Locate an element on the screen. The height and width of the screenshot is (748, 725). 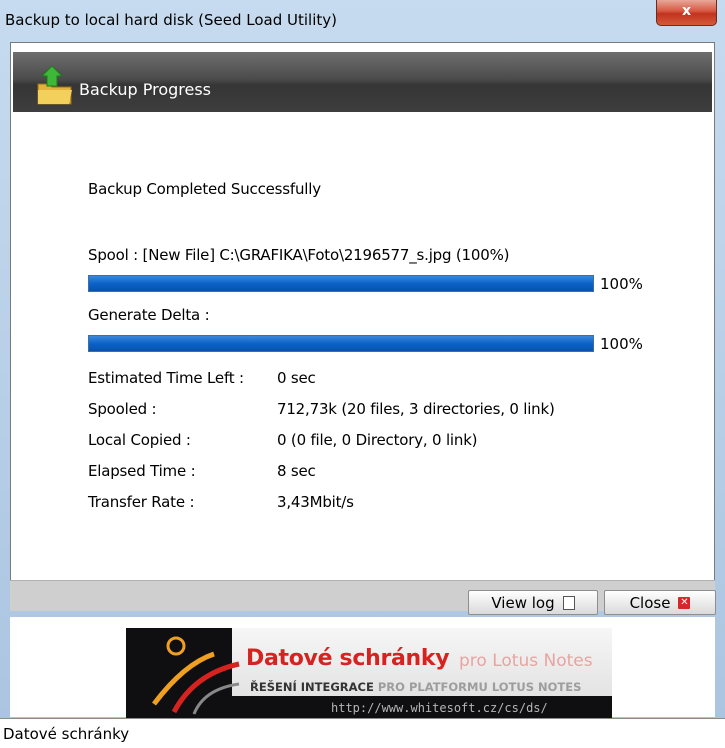
banner-title-suffix: pro Lotus Notes is located at coordinates (526, 661).